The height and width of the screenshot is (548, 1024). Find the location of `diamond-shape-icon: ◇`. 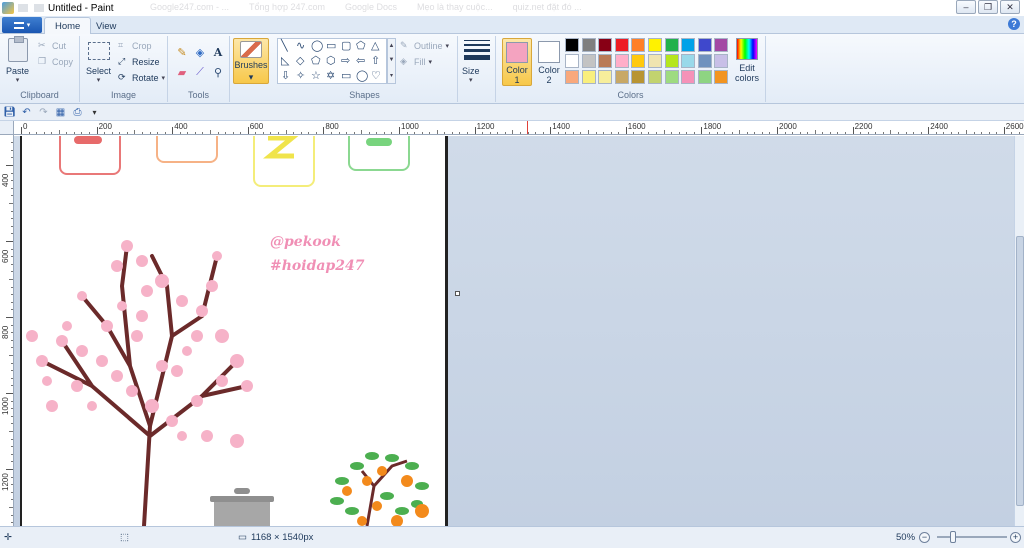

diamond-shape-icon: ◇ is located at coordinates (300, 61).